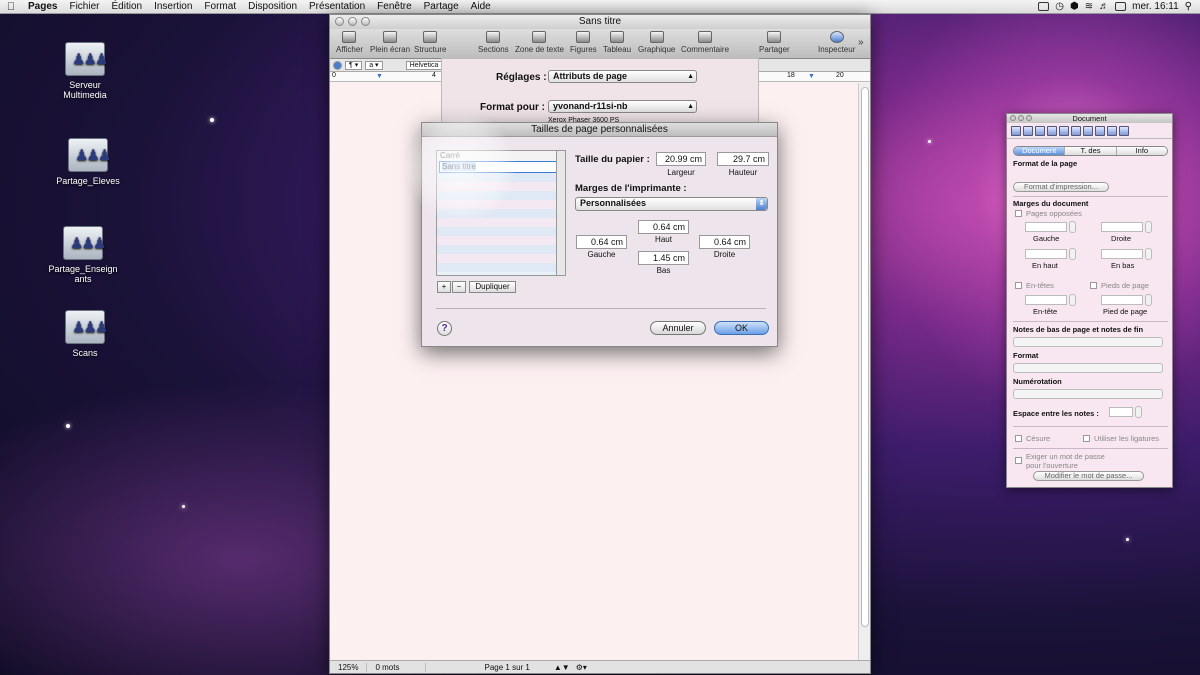 The image size is (1200, 675). What do you see at coordinates (1088, 342) in the screenshot?
I see `notes-popup` at bounding box center [1088, 342].